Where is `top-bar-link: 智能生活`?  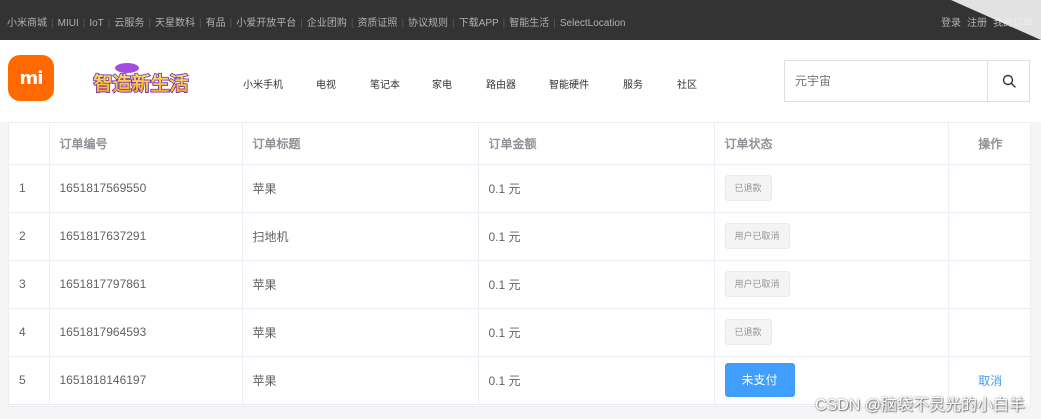
top-bar-link: 智能生活 is located at coordinates (529, 21).